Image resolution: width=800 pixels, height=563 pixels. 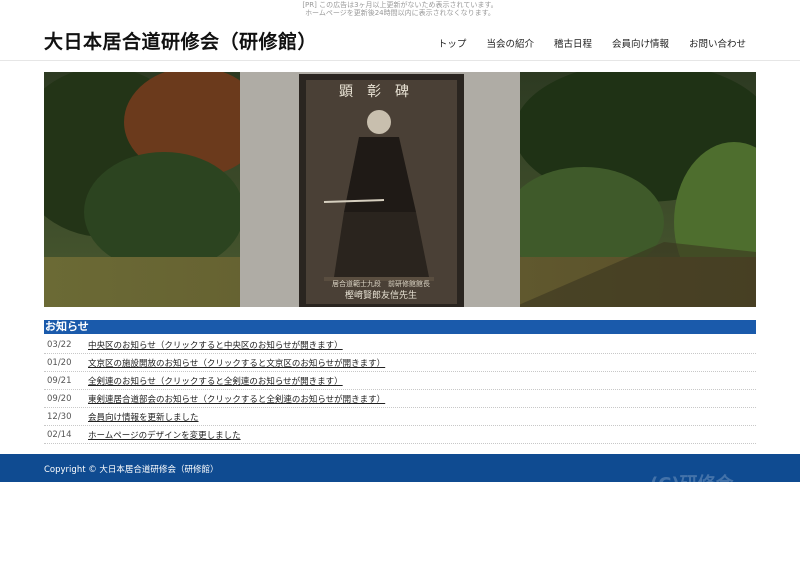 I want to click on news-heading: お知らせ, so click(x=400, y=327).